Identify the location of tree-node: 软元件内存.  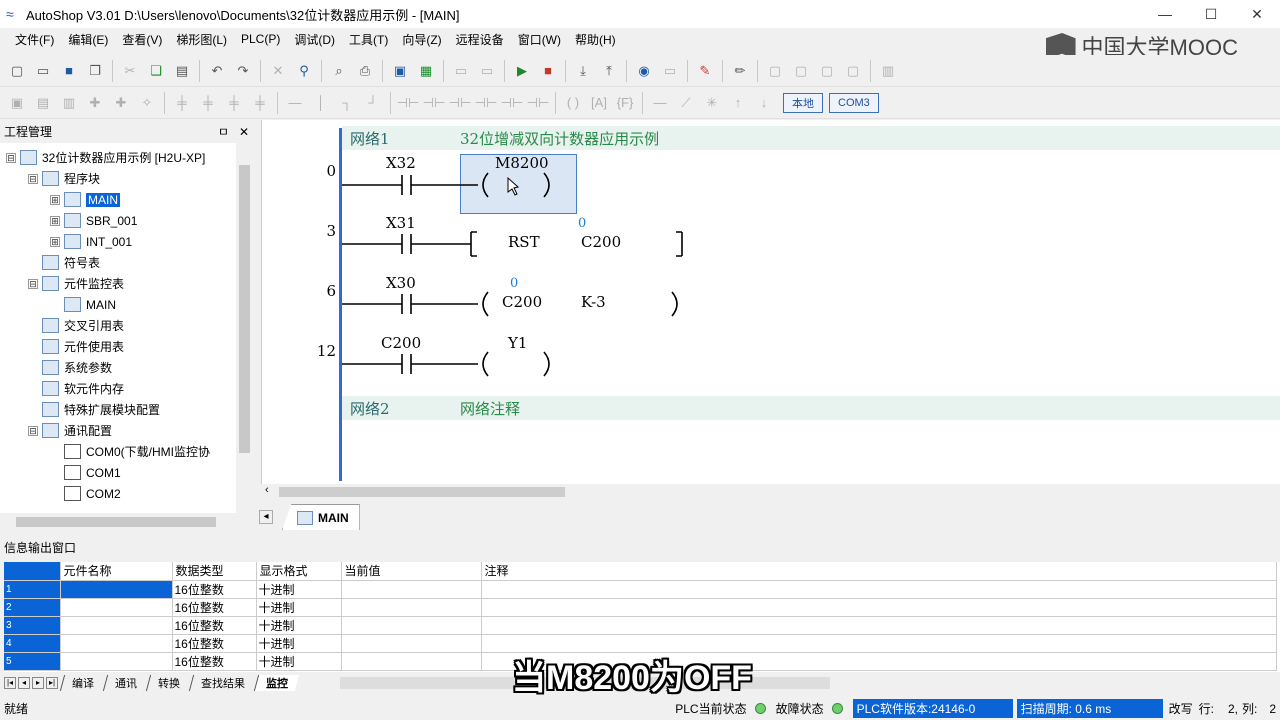
(76, 388).